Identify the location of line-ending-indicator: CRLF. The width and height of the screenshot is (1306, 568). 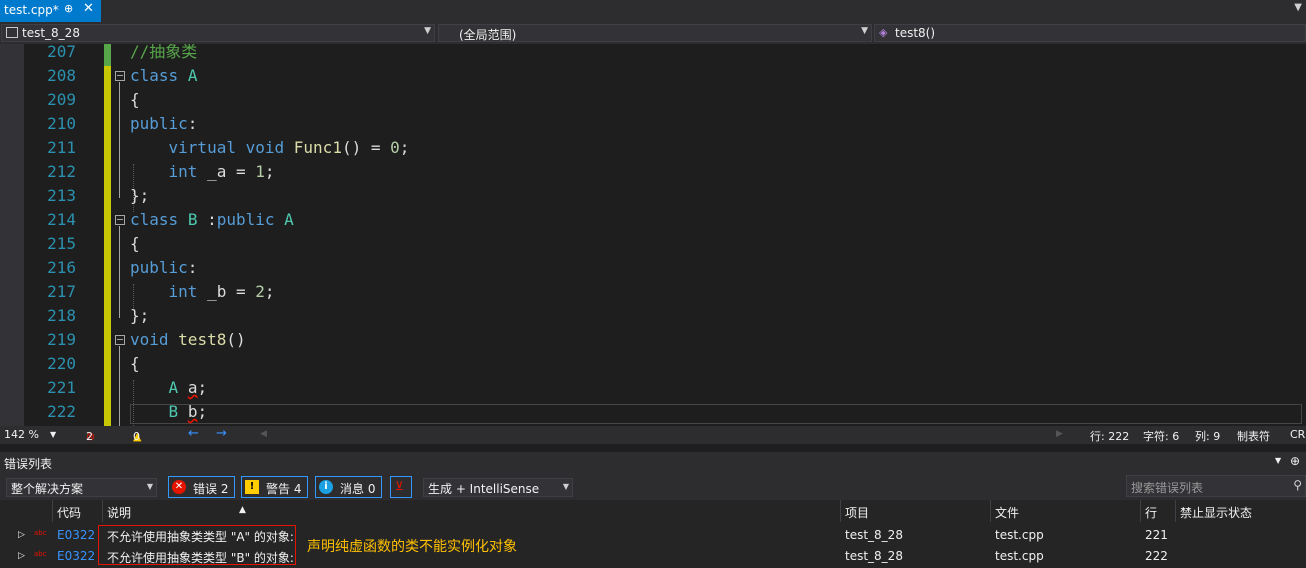
(1298, 434).